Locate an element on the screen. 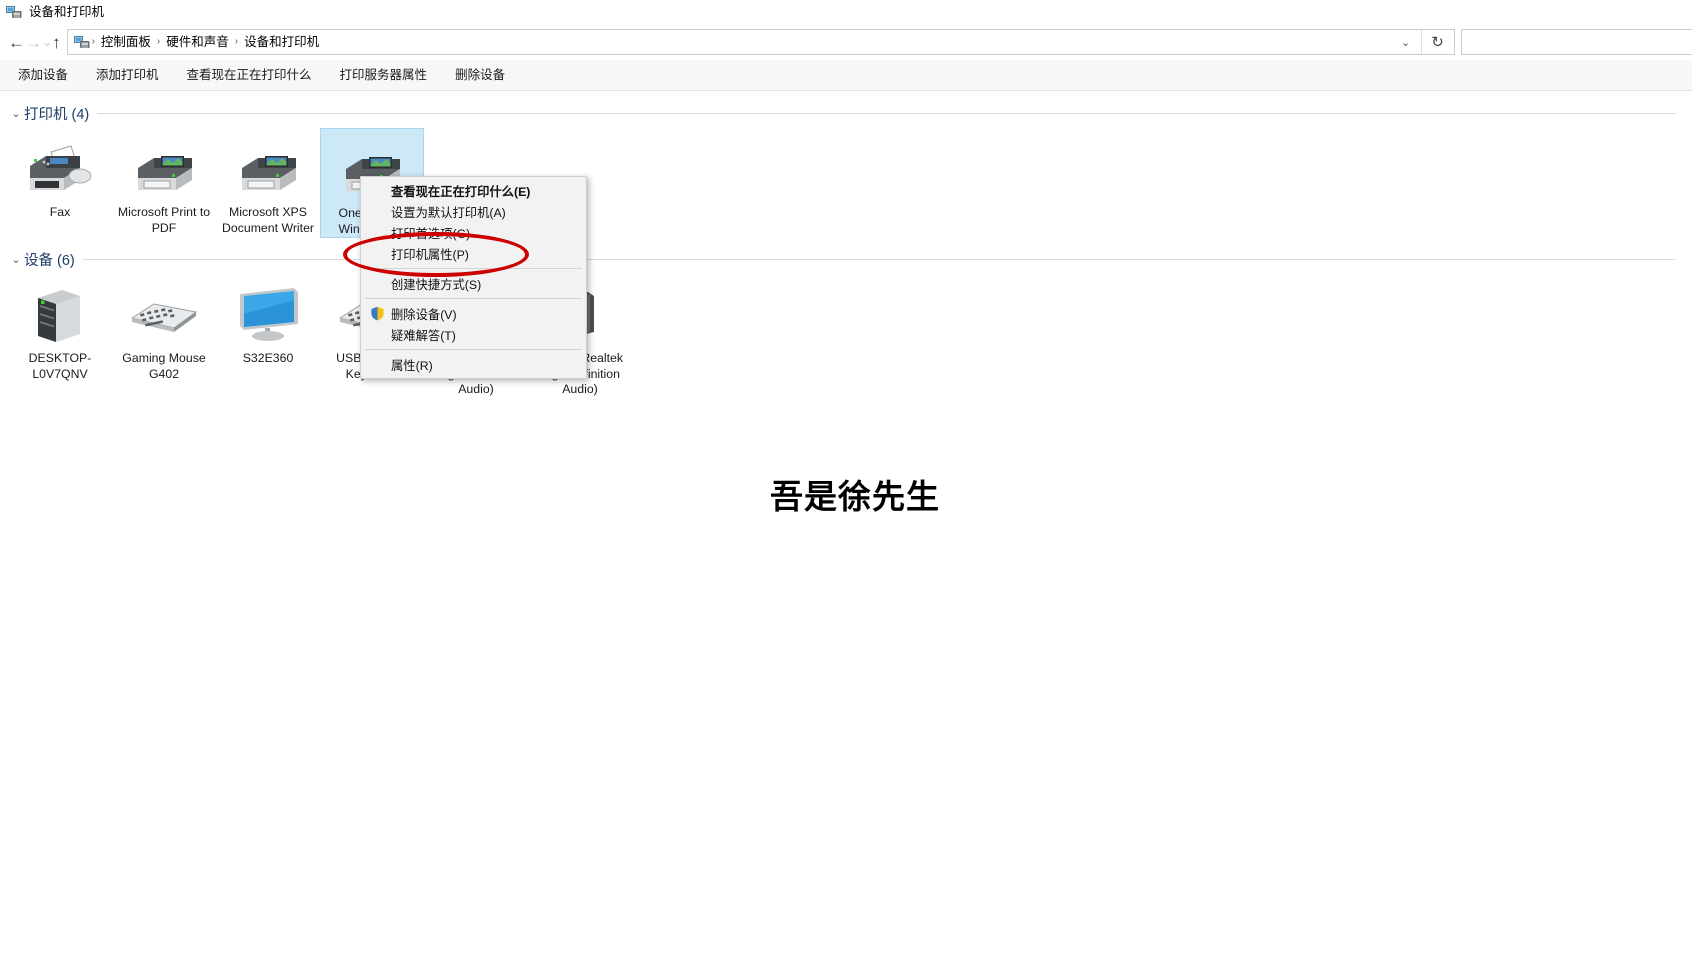  menu-item-printer-properties: 打印机属性(P) is located at coordinates (473, 253).